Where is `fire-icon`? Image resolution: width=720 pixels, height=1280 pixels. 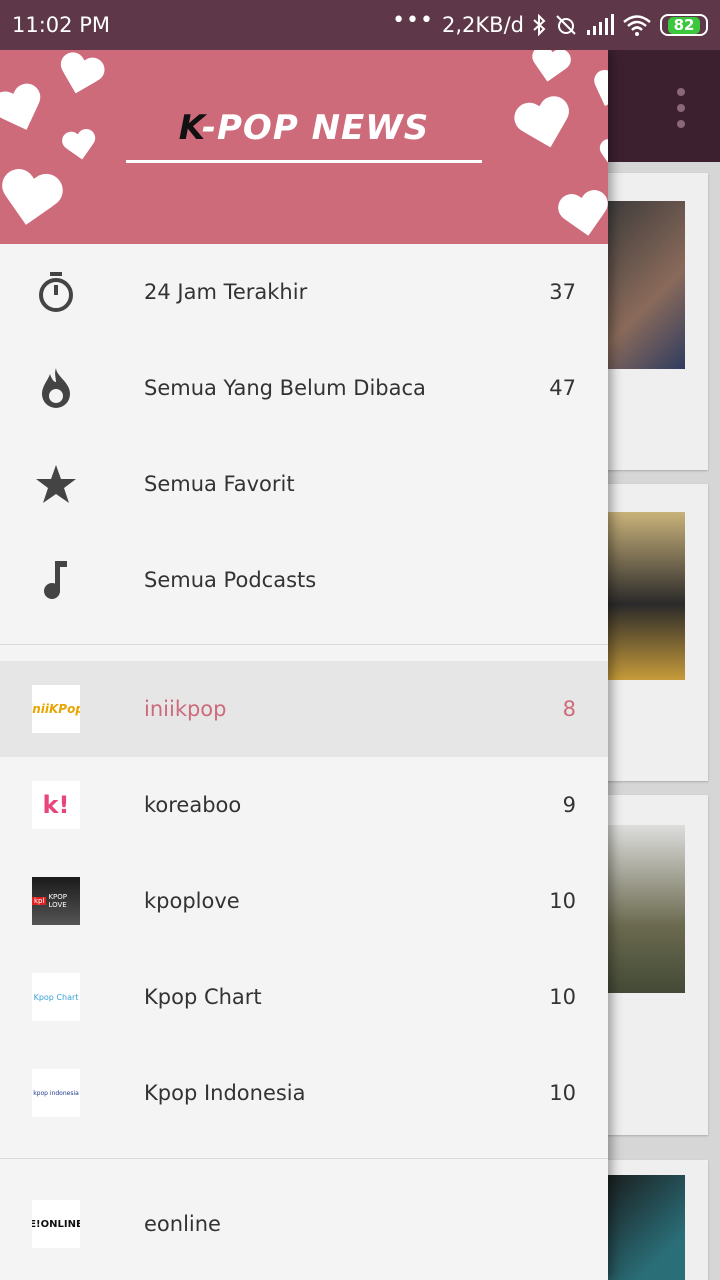
fire-icon is located at coordinates (56, 388).